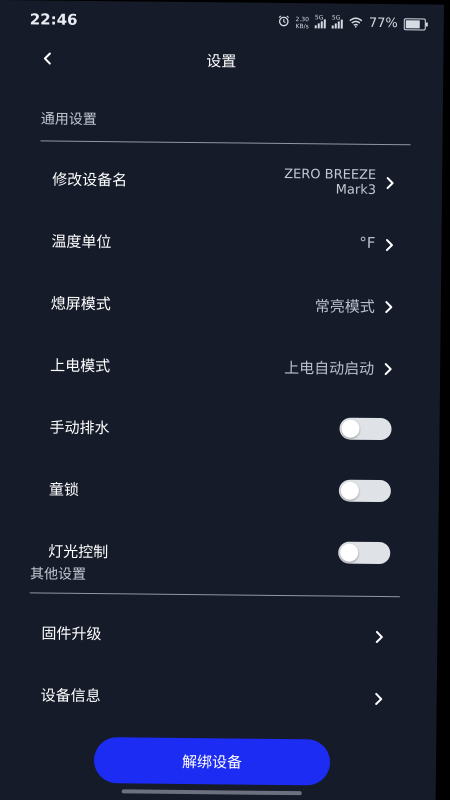 This screenshot has width=450, height=800. I want to click on manual-drain-toggle, so click(365, 429).